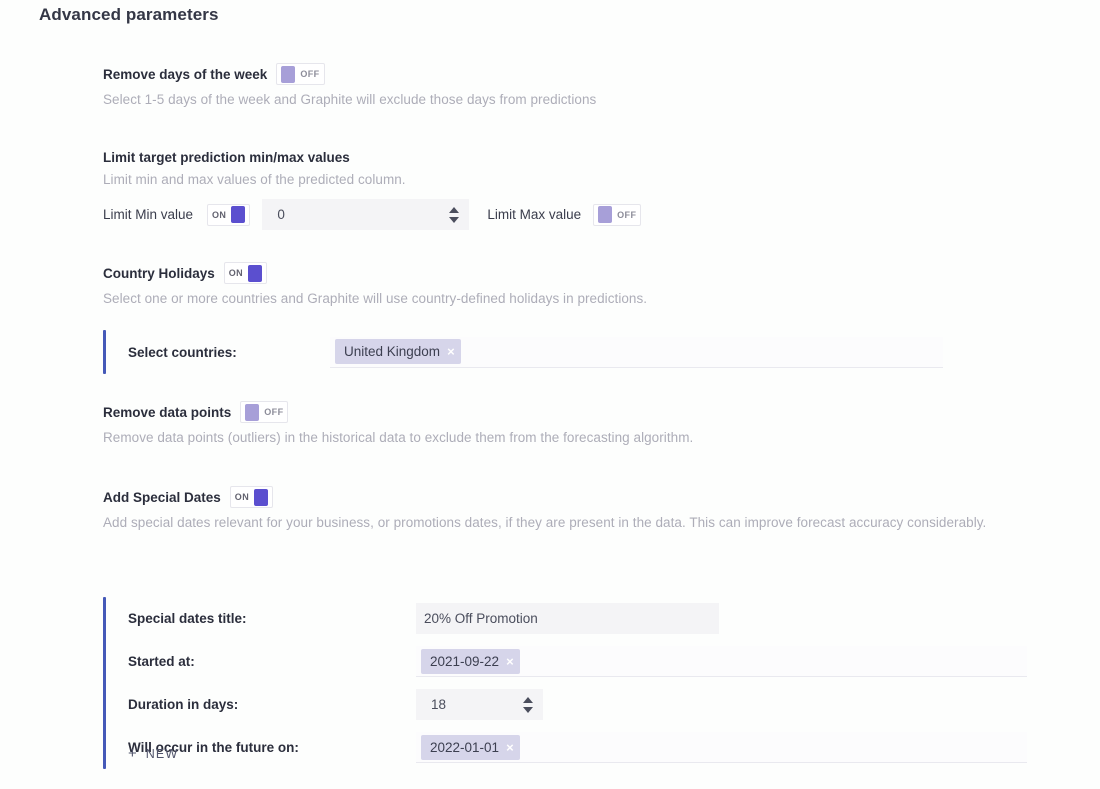 This screenshot has height=789, width=1100. Describe the element at coordinates (148, 214) in the screenshot. I see `limit-min-label: Limit Min value` at that location.